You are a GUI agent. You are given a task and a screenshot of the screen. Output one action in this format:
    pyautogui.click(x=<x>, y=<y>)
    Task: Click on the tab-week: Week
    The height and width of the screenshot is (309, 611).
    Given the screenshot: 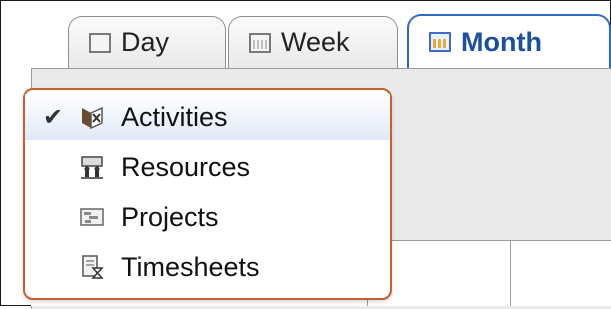 What is the action you would take?
    pyautogui.click(x=313, y=42)
    